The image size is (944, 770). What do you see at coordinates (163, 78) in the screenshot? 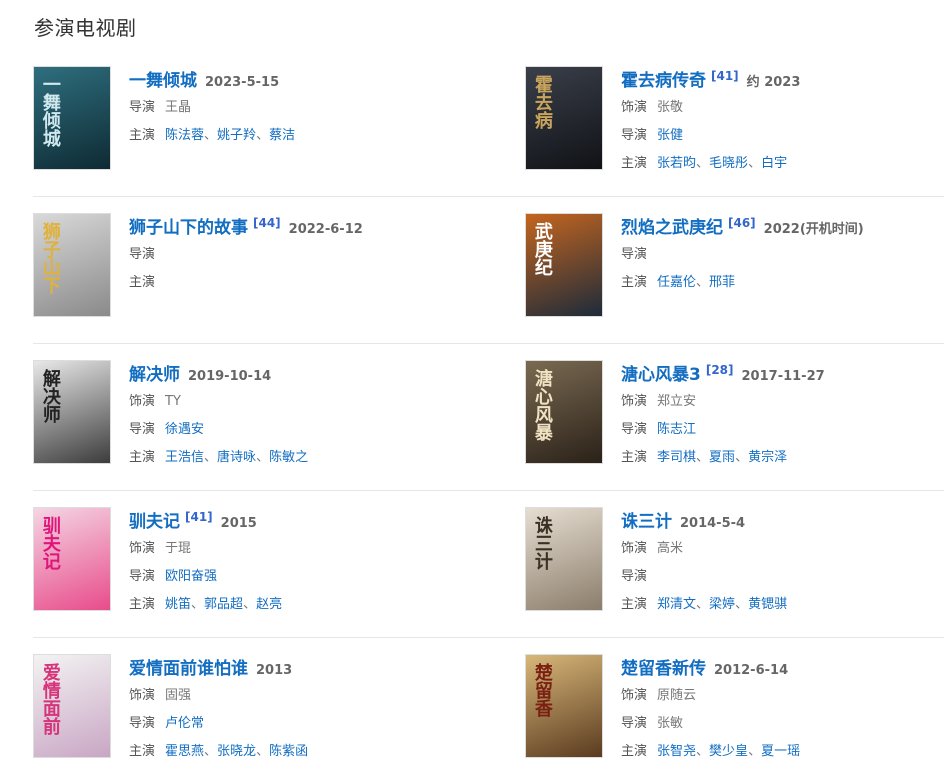
I see `series-title-link: 一舞倾城` at bounding box center [163, 78].